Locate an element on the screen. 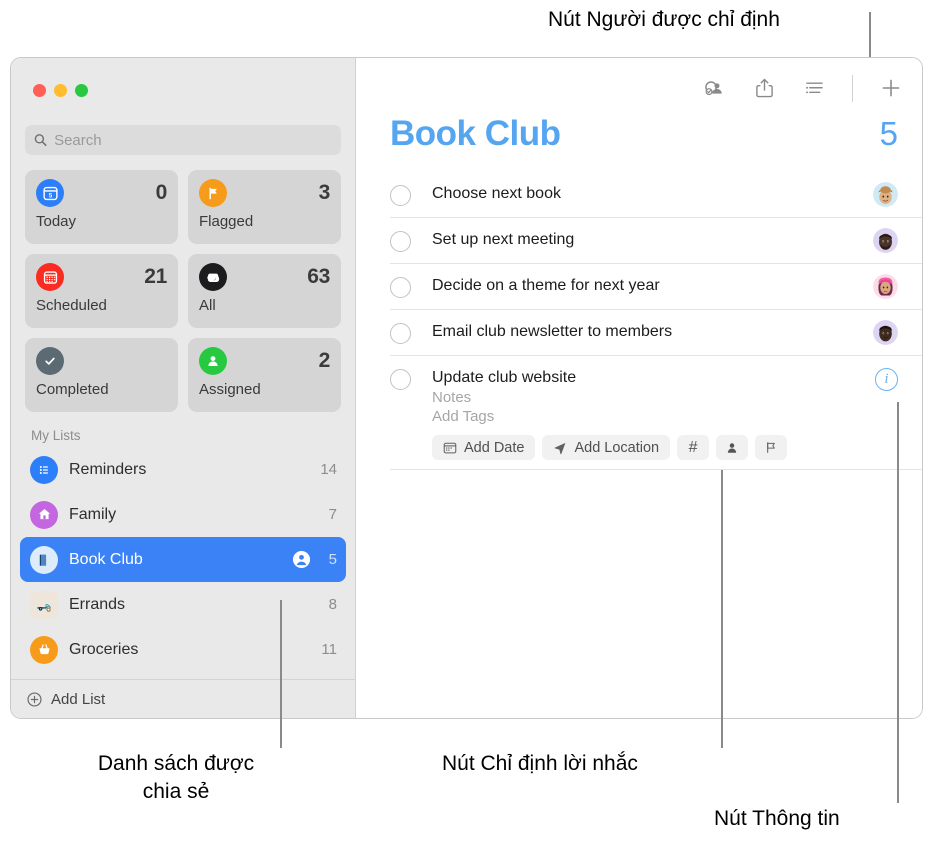 This screenshot has width=931, height=841. callout-shared-list: Danh sách được chia sẻ is located at coordinates (176, 778).